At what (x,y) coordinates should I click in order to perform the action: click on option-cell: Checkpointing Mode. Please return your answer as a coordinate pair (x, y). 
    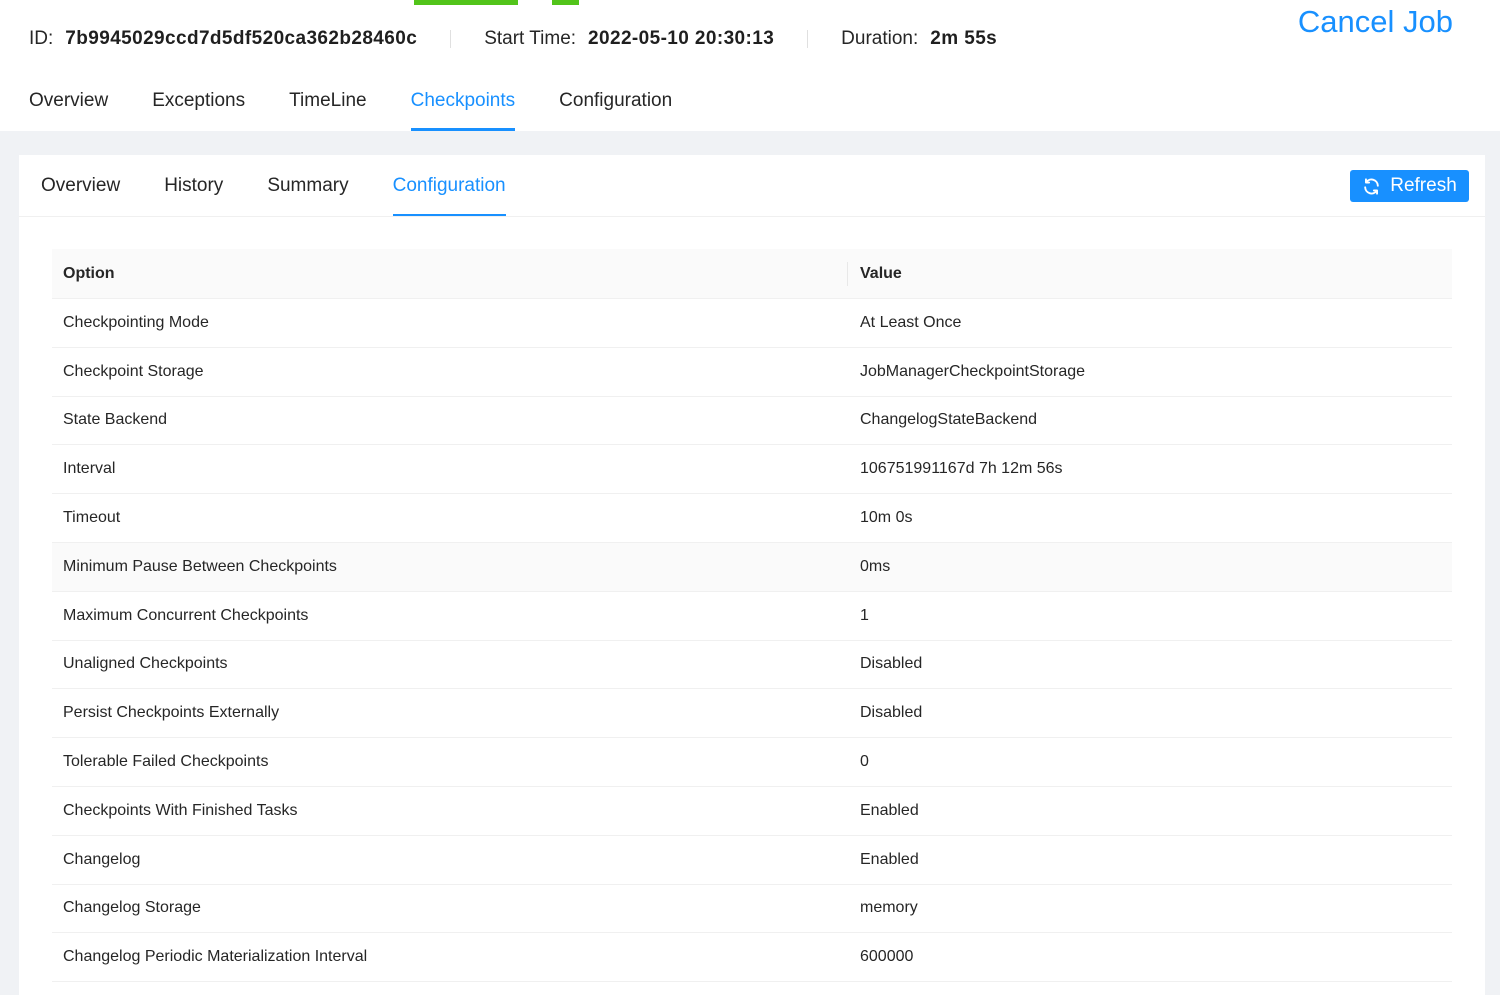
    Looking at the image, I should click on (136, 322).